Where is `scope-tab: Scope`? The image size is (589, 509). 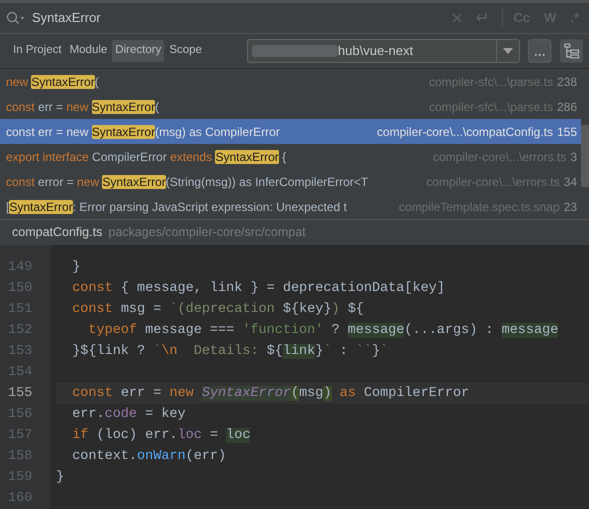
scope-tab: Scope is located at coordinates (185, 51).